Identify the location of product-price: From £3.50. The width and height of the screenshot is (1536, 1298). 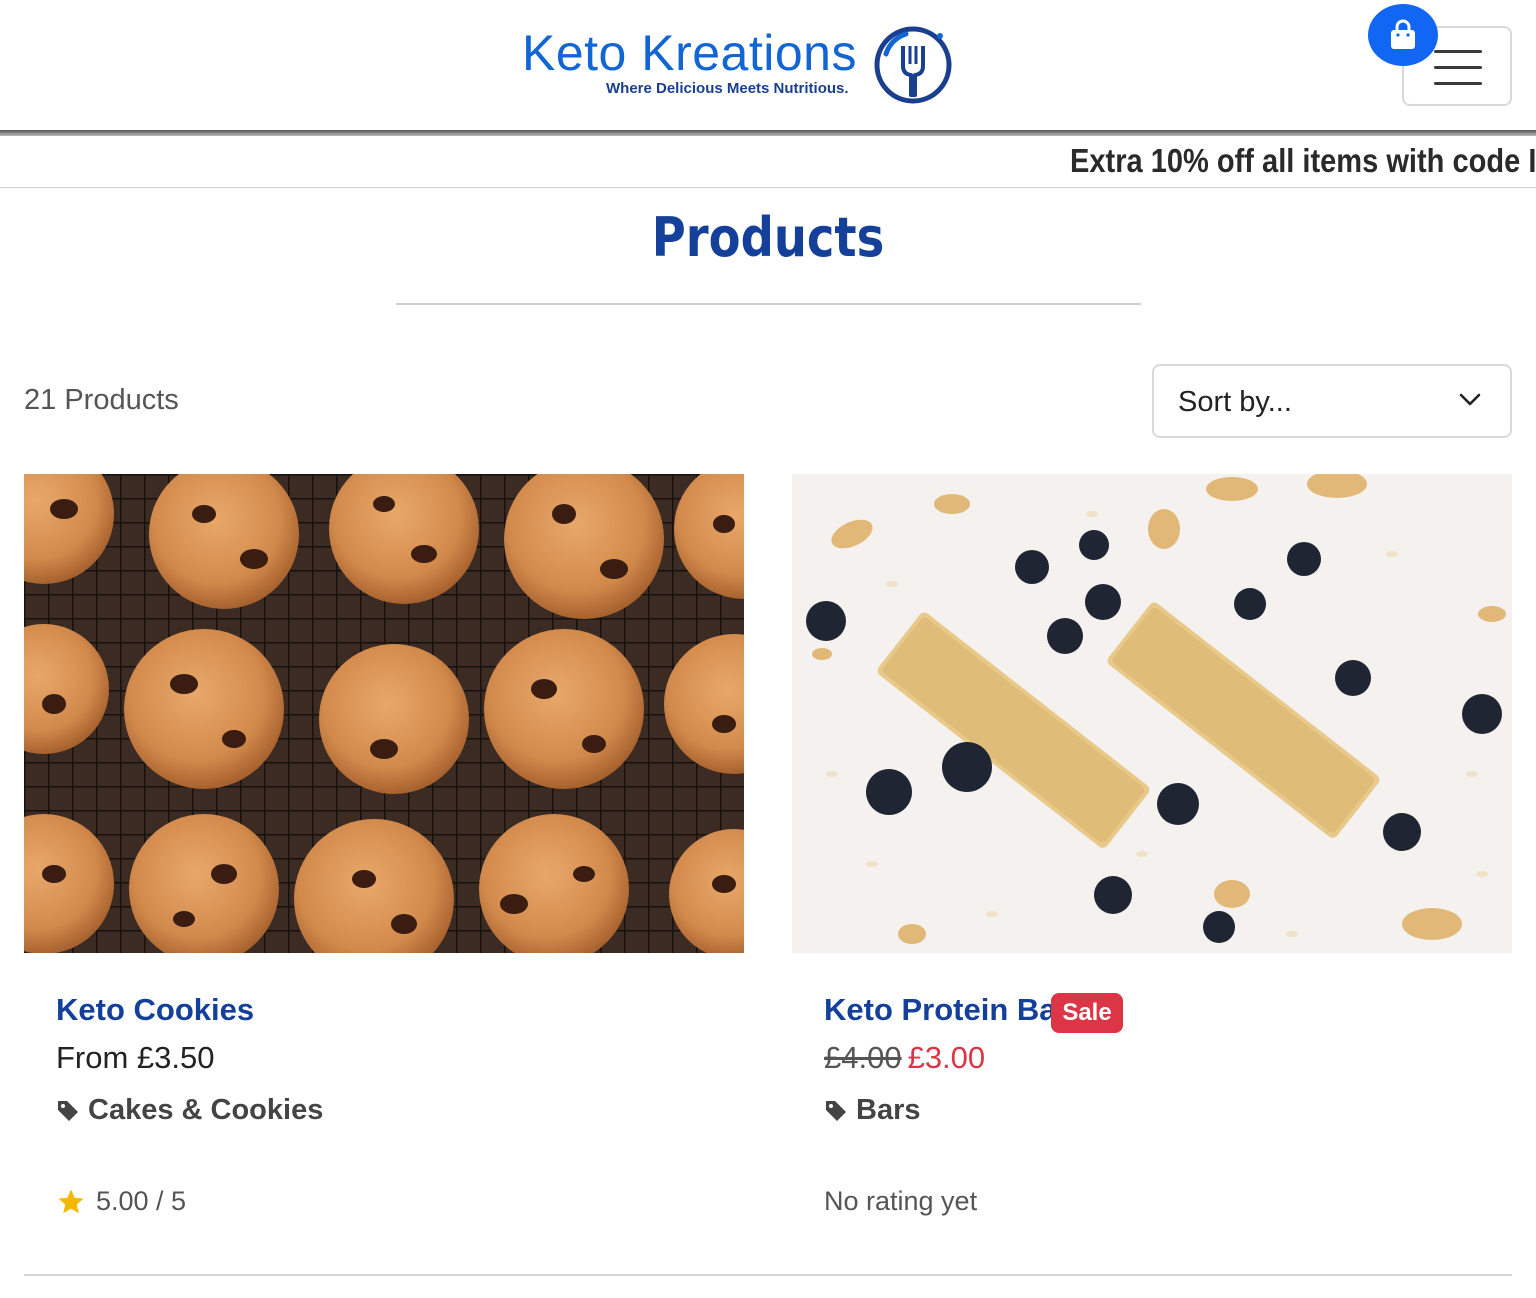
(135, 1057).